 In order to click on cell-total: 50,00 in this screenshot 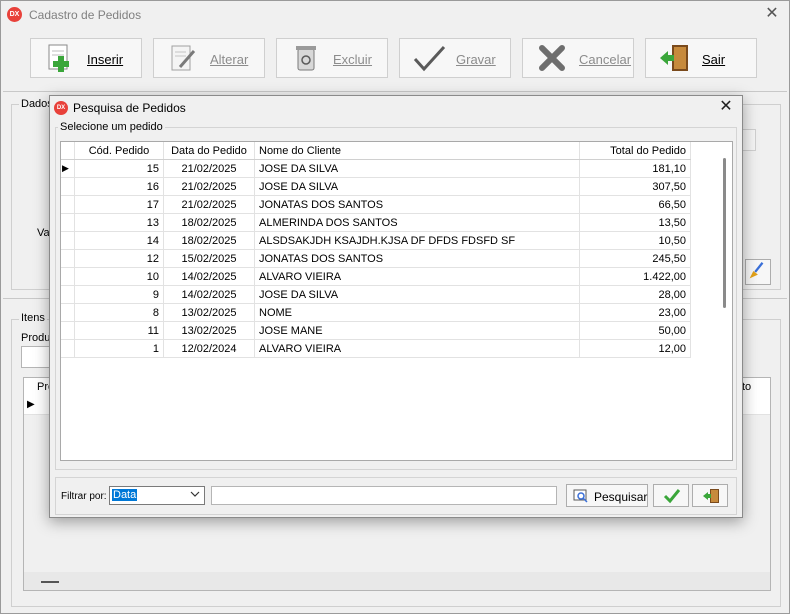, I will do `click(635, 330)`.